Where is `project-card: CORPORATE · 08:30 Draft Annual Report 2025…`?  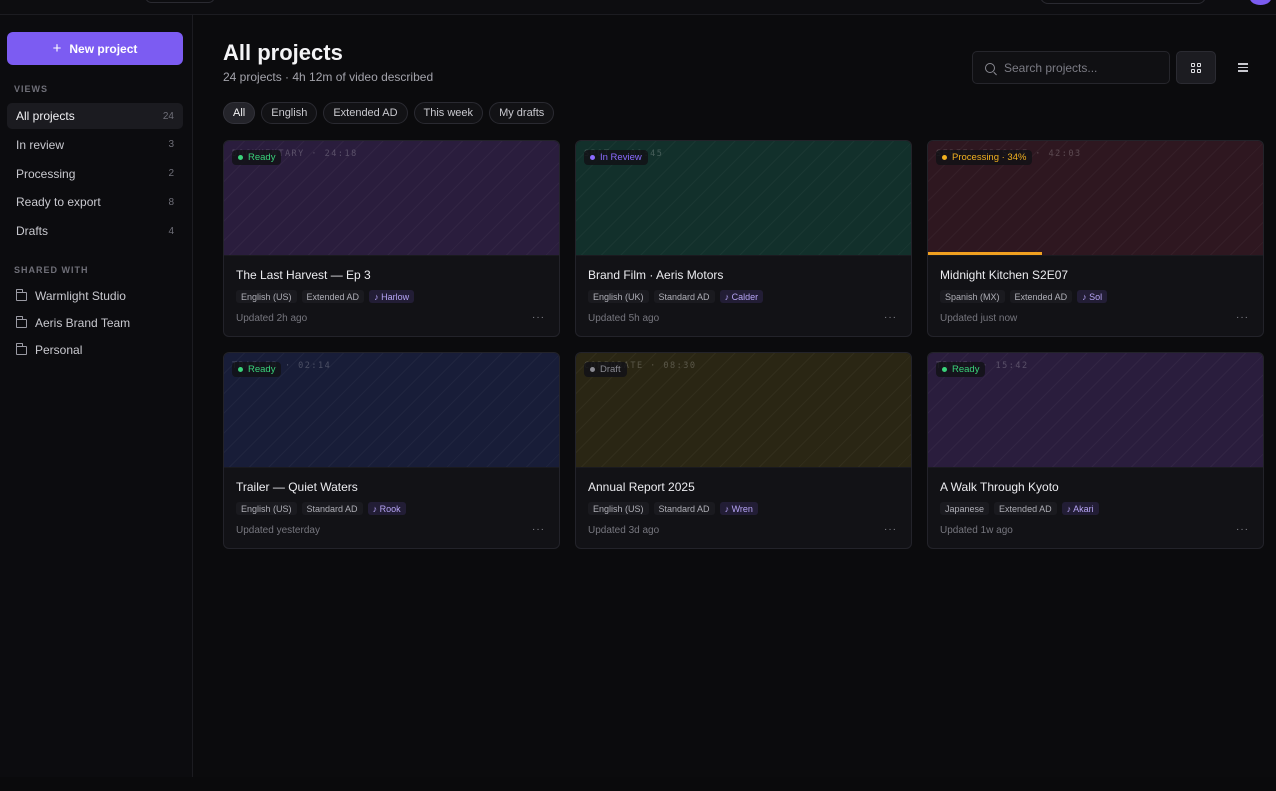
project-card: CORPORATE · 08:30 Draft Annual Report 2025… is located at coordinates (743, 450).